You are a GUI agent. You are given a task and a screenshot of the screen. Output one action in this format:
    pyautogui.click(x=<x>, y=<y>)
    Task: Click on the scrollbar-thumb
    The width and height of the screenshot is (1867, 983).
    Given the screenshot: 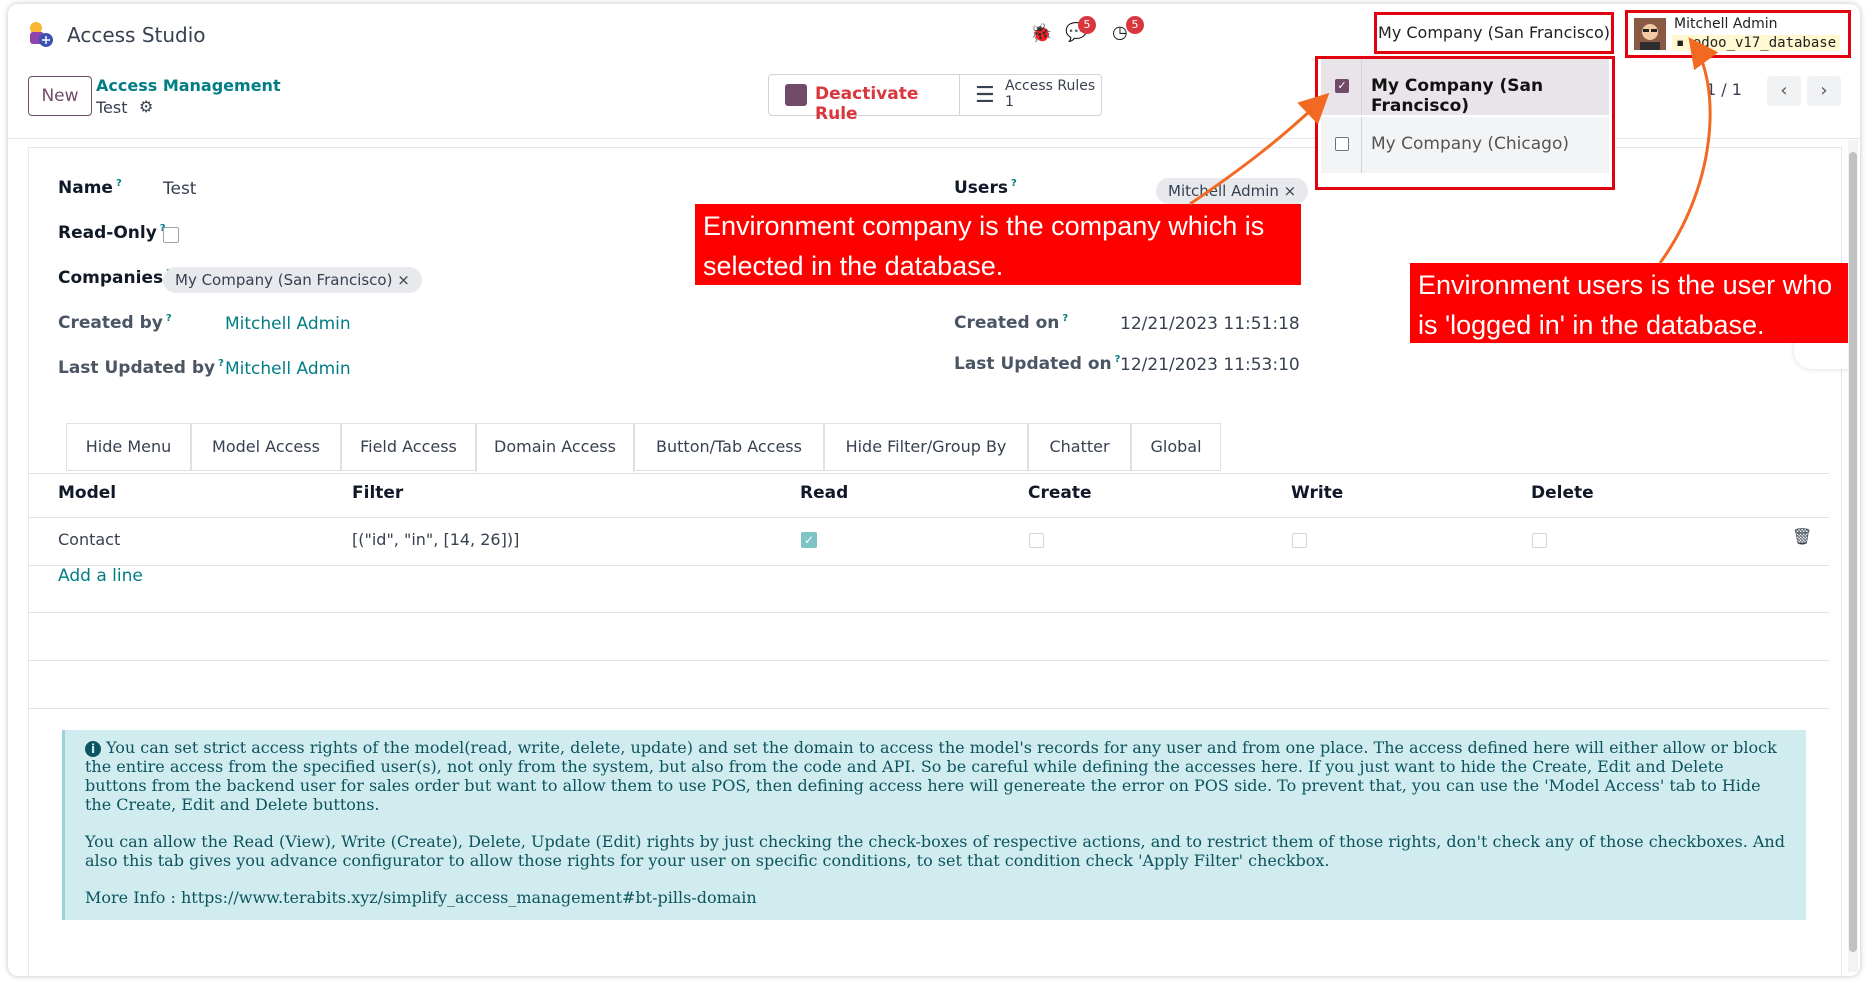 What is the action you would take?
    pyautogui.click(x=1853, y=552)
    